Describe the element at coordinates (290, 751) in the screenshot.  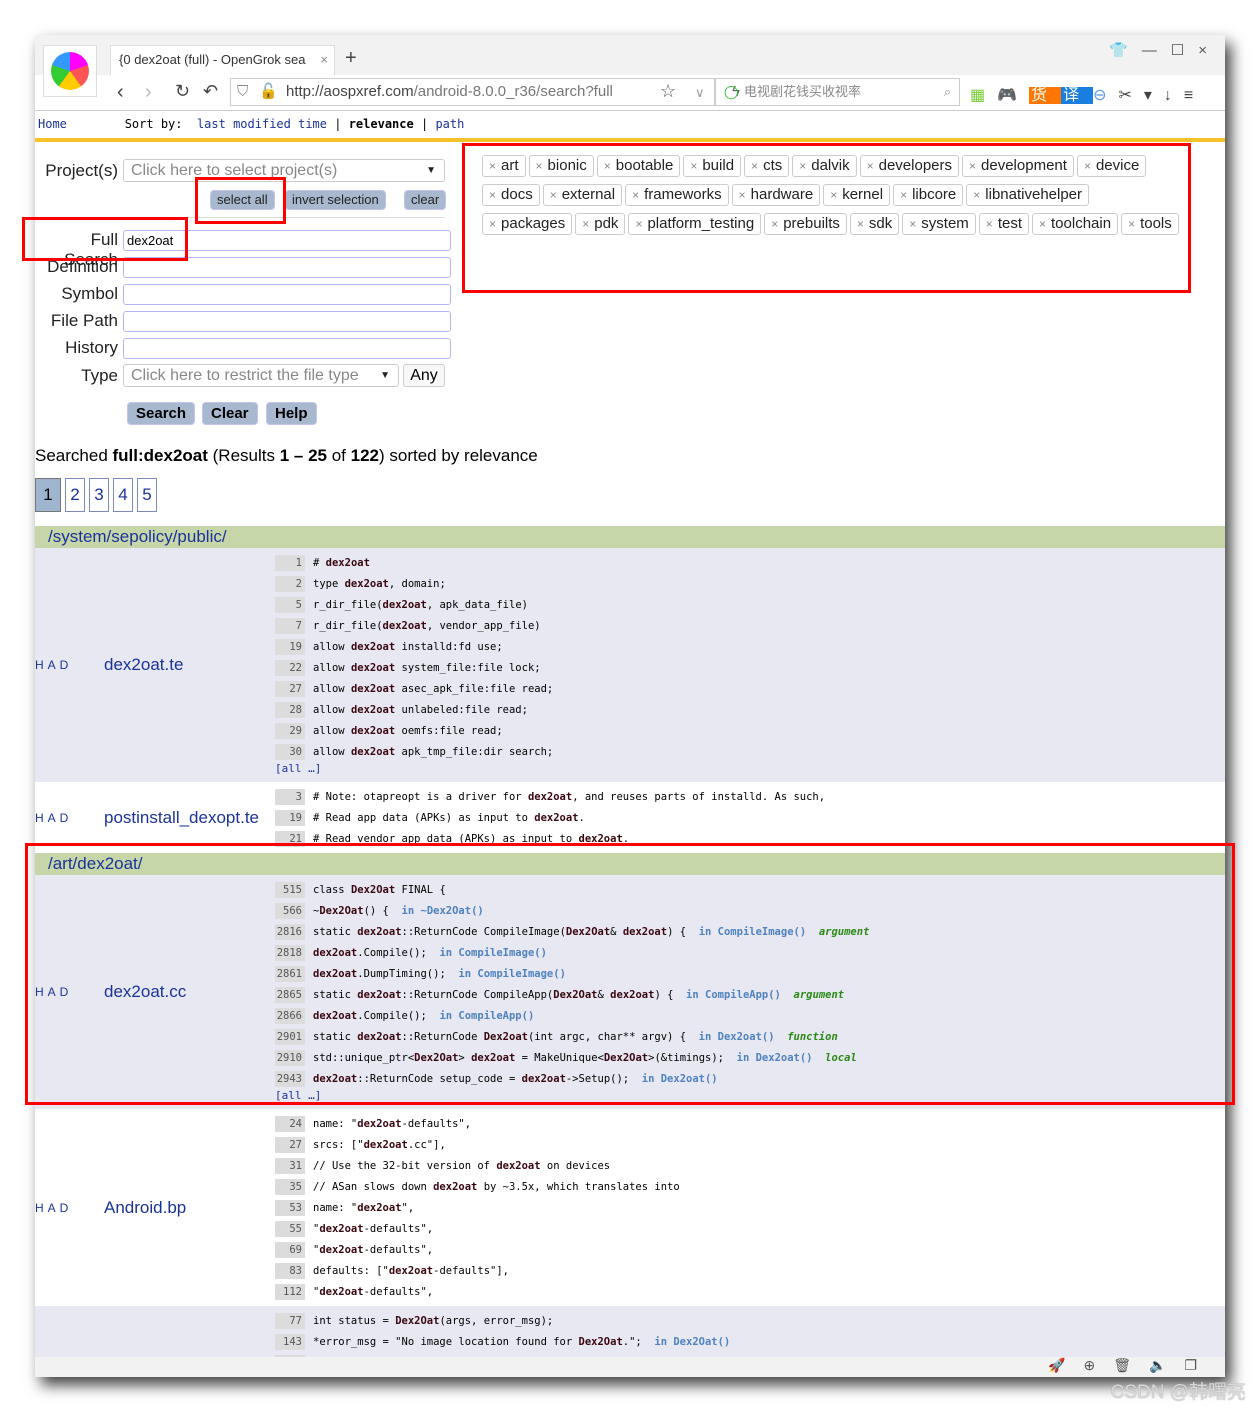
I see `line-number: 30` at that location.